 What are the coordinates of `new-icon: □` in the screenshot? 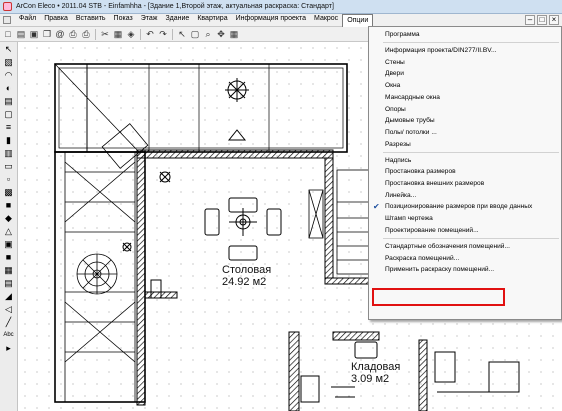 It's located at (8, 34).